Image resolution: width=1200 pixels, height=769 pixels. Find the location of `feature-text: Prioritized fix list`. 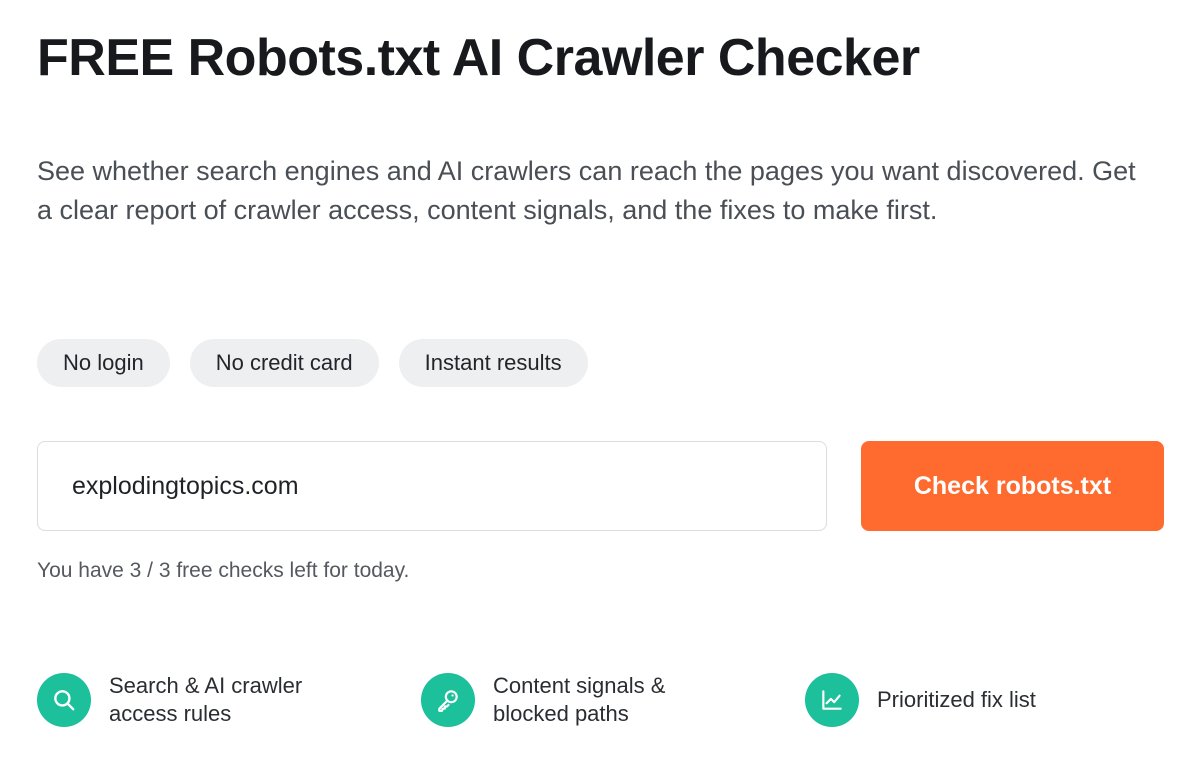

feature-text: Prioritized fix list is located at coordinates (956, 699).